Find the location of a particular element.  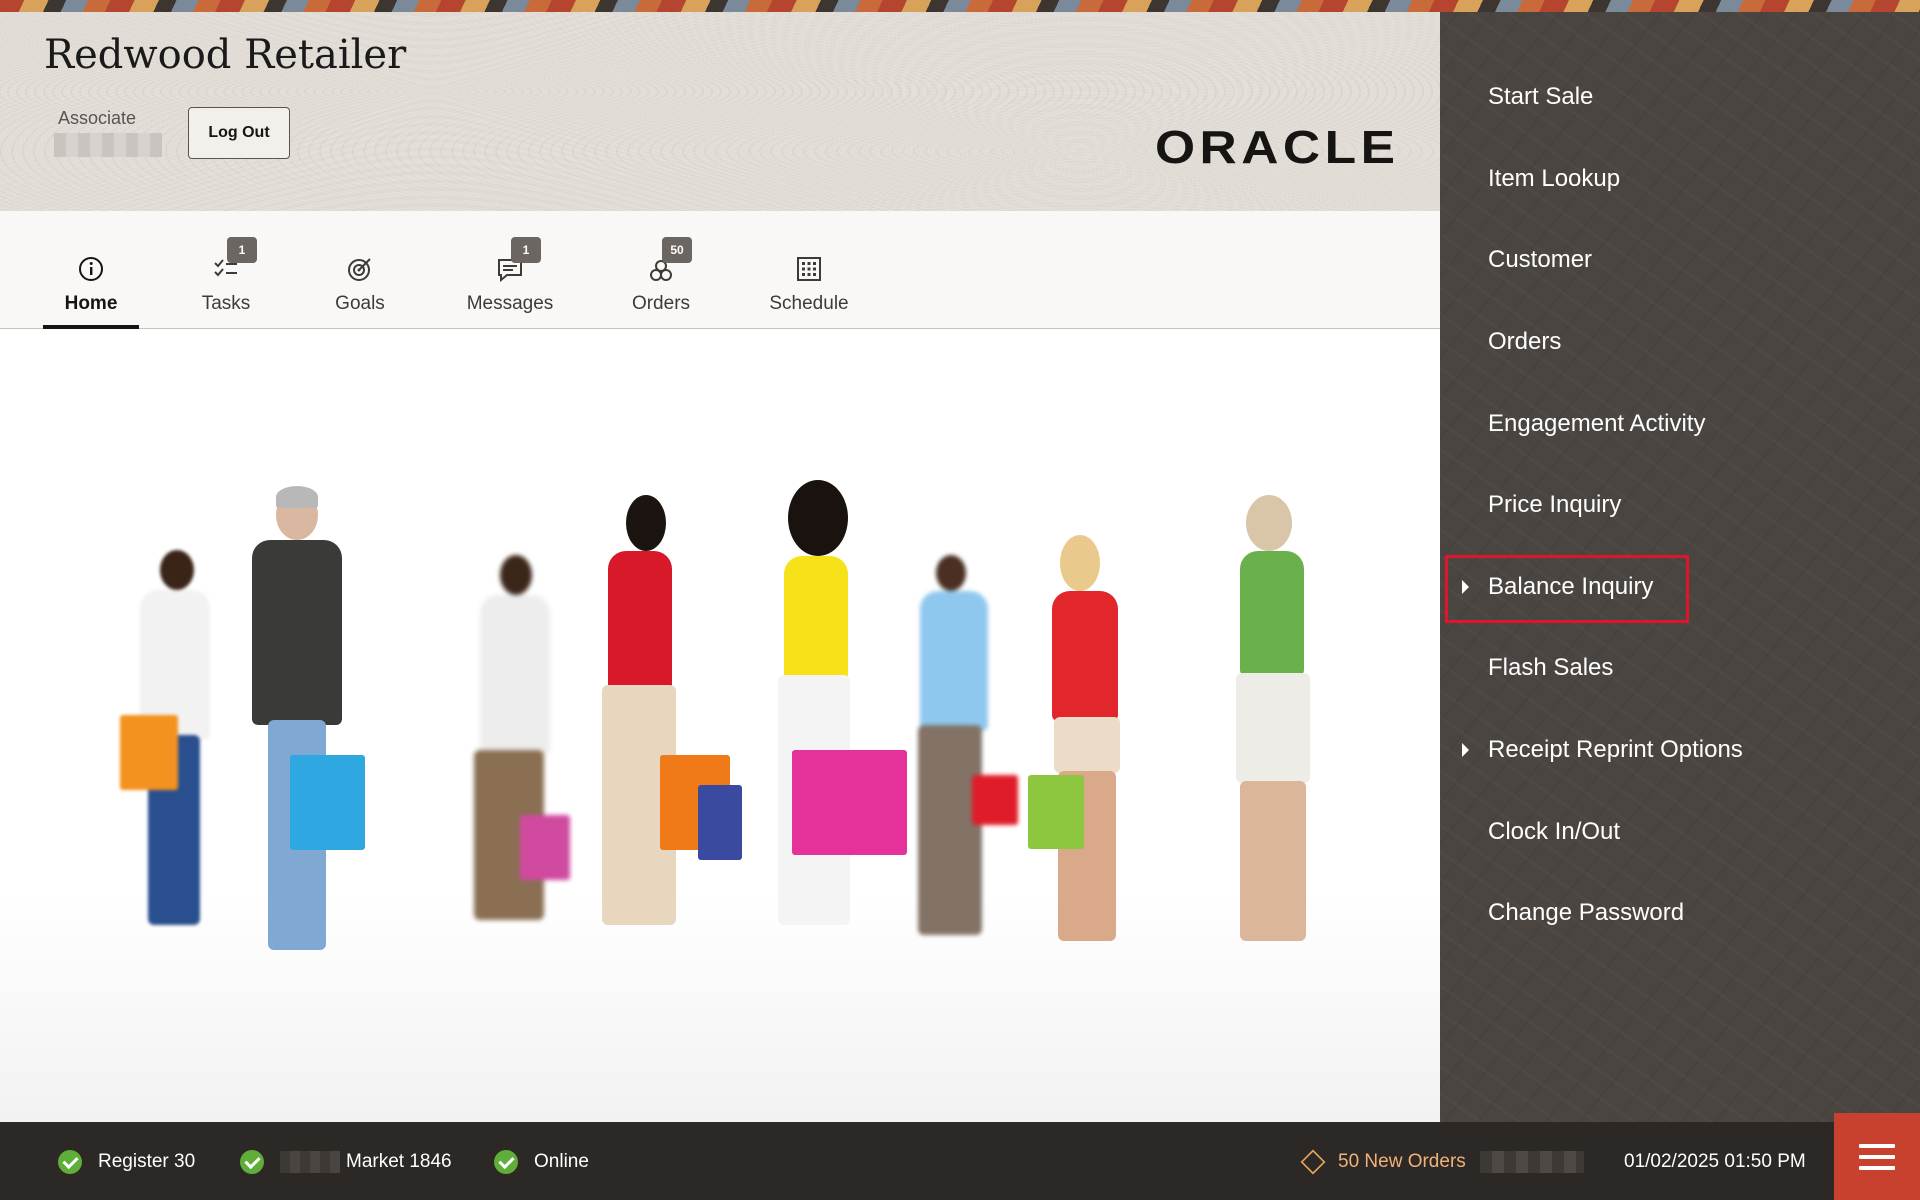

menu-item-label: Orders is located at coordinates (1525, 341).